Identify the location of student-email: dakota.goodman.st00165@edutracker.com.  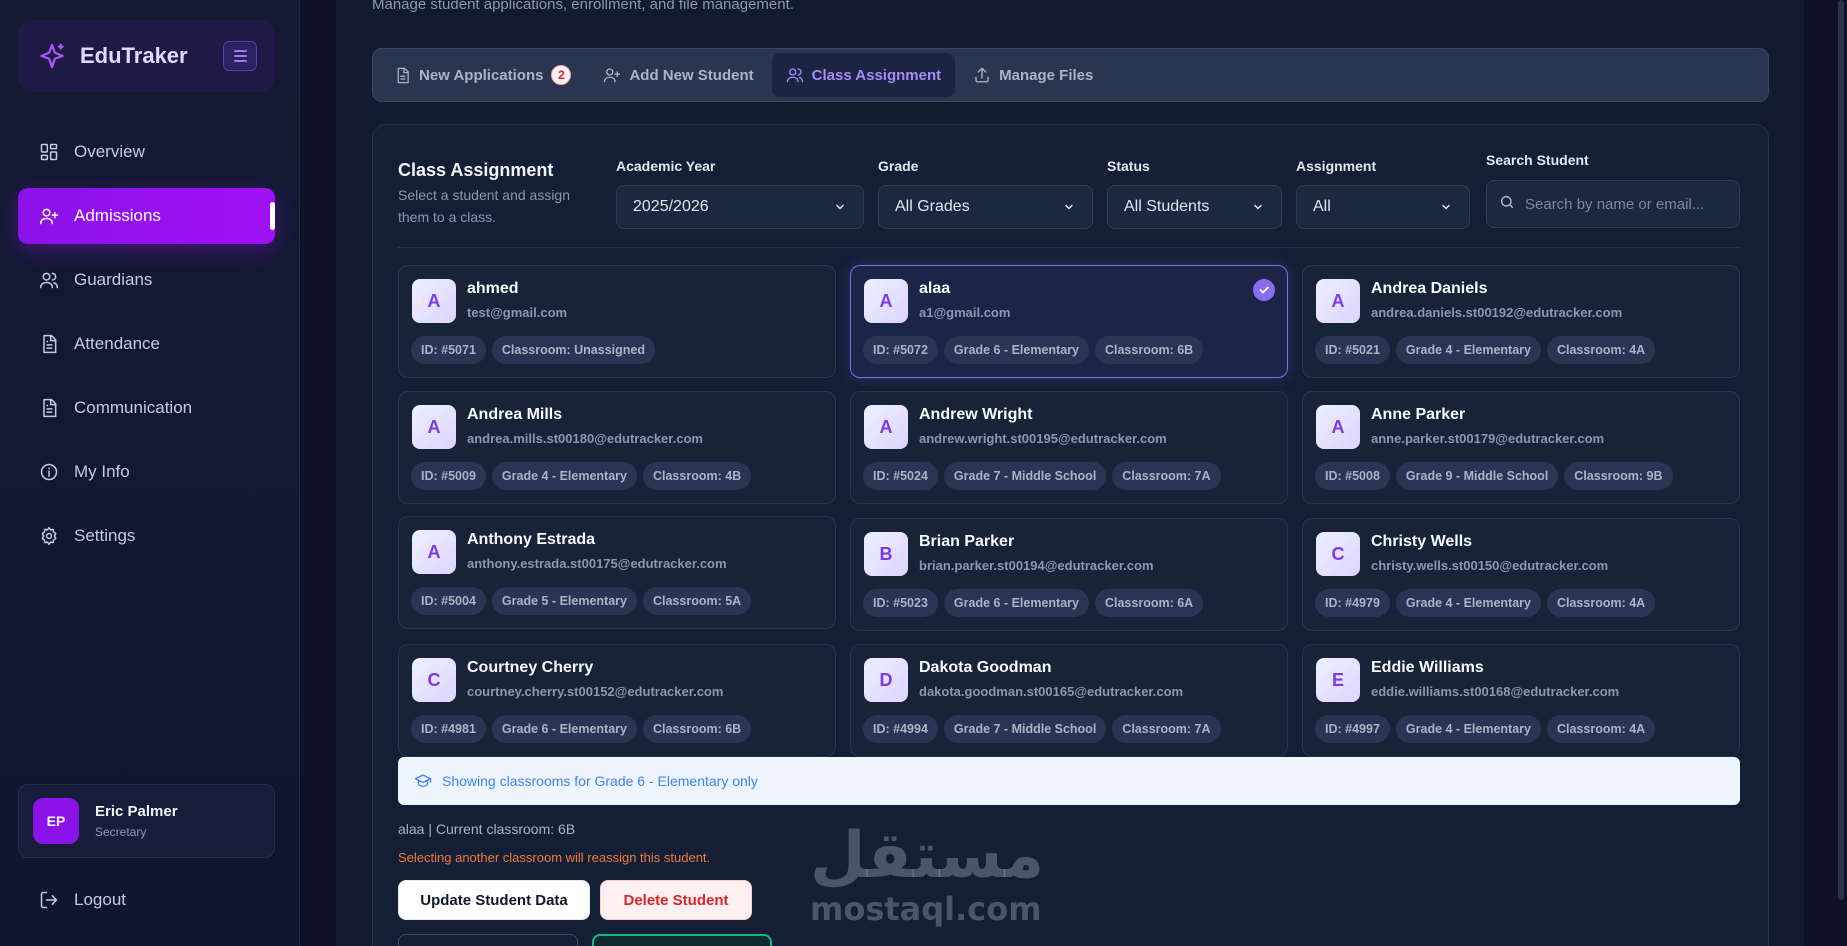
(1051, 691).